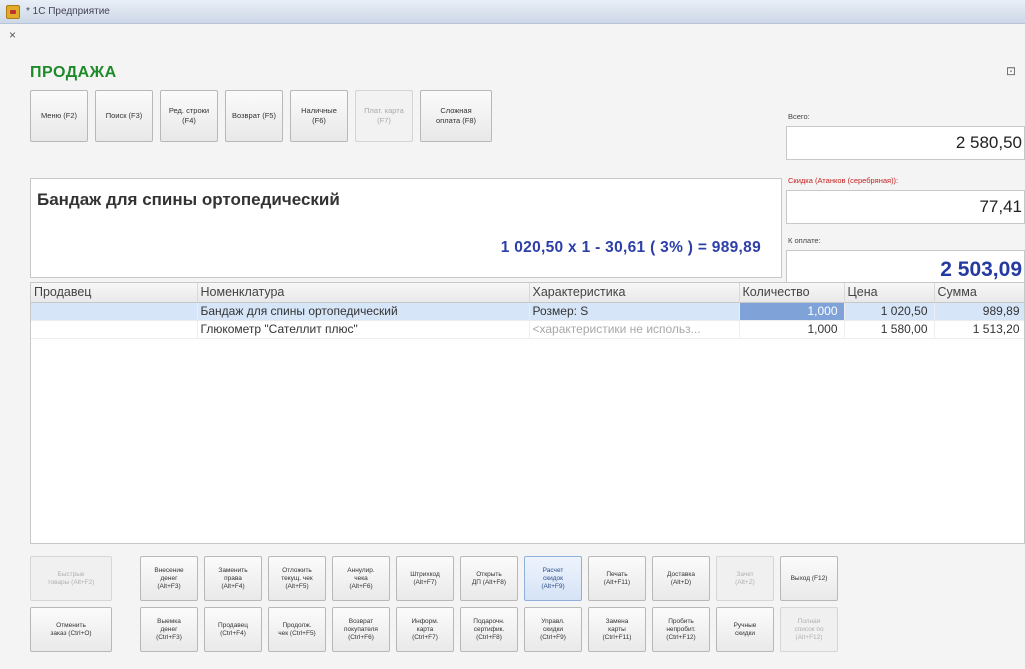 The image size is (1025, 669). What do you see at coordinates (384, 116) in the screenshot?
I see `card-payment-button: Плат. карта (F7)` at bounding box center [384, 116].